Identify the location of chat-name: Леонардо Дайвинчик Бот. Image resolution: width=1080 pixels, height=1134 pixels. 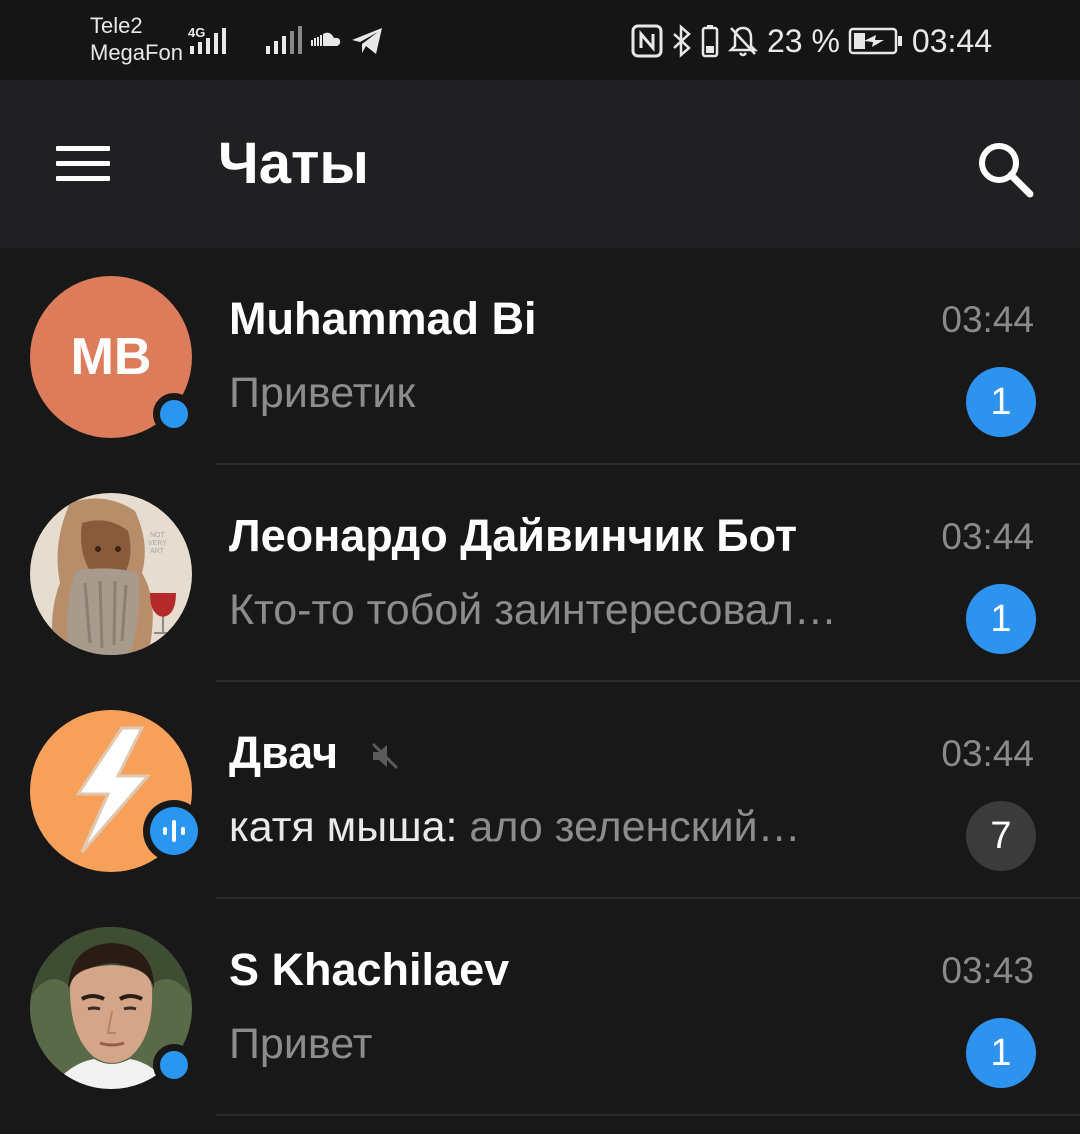
(513, 535).